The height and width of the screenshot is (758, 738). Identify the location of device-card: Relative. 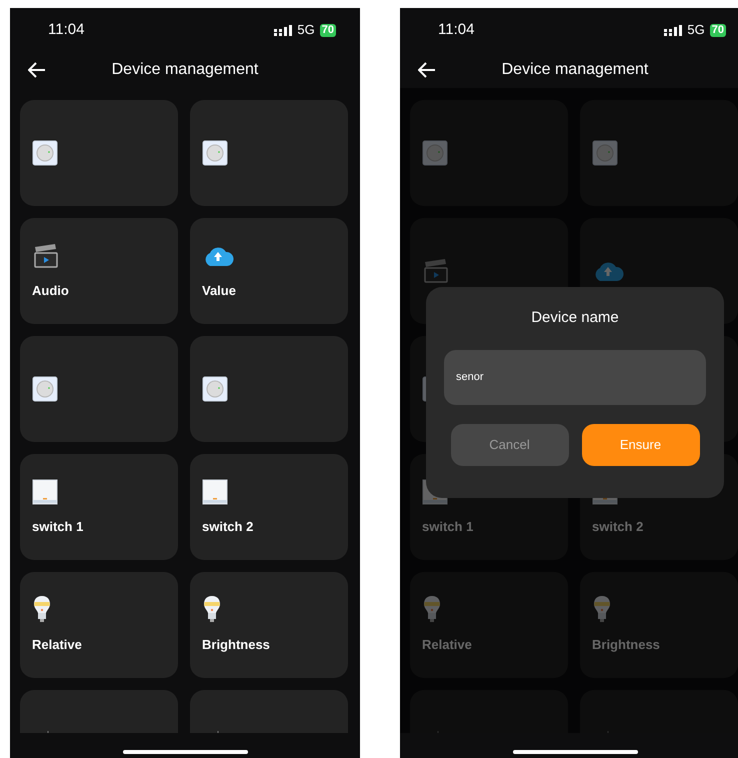
(99, 625).